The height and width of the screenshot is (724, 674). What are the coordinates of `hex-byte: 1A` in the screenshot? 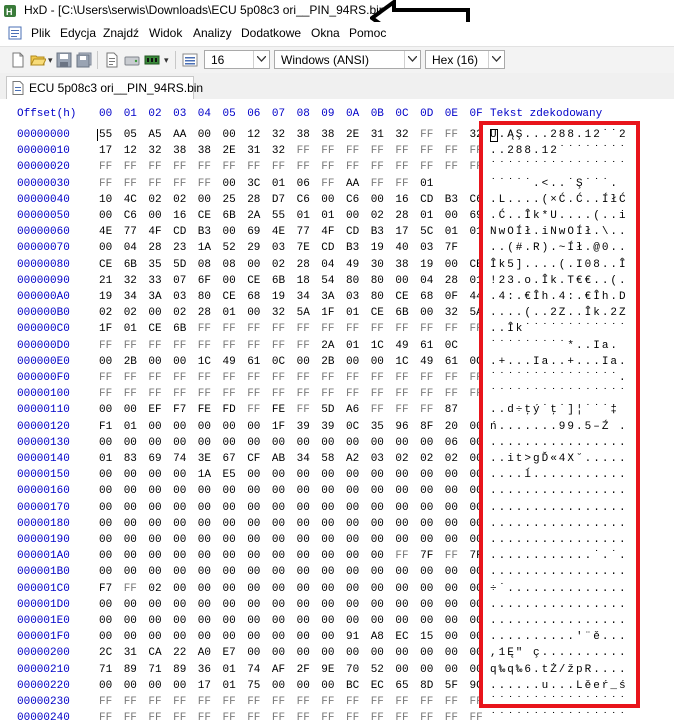 It's located at (204, 248).